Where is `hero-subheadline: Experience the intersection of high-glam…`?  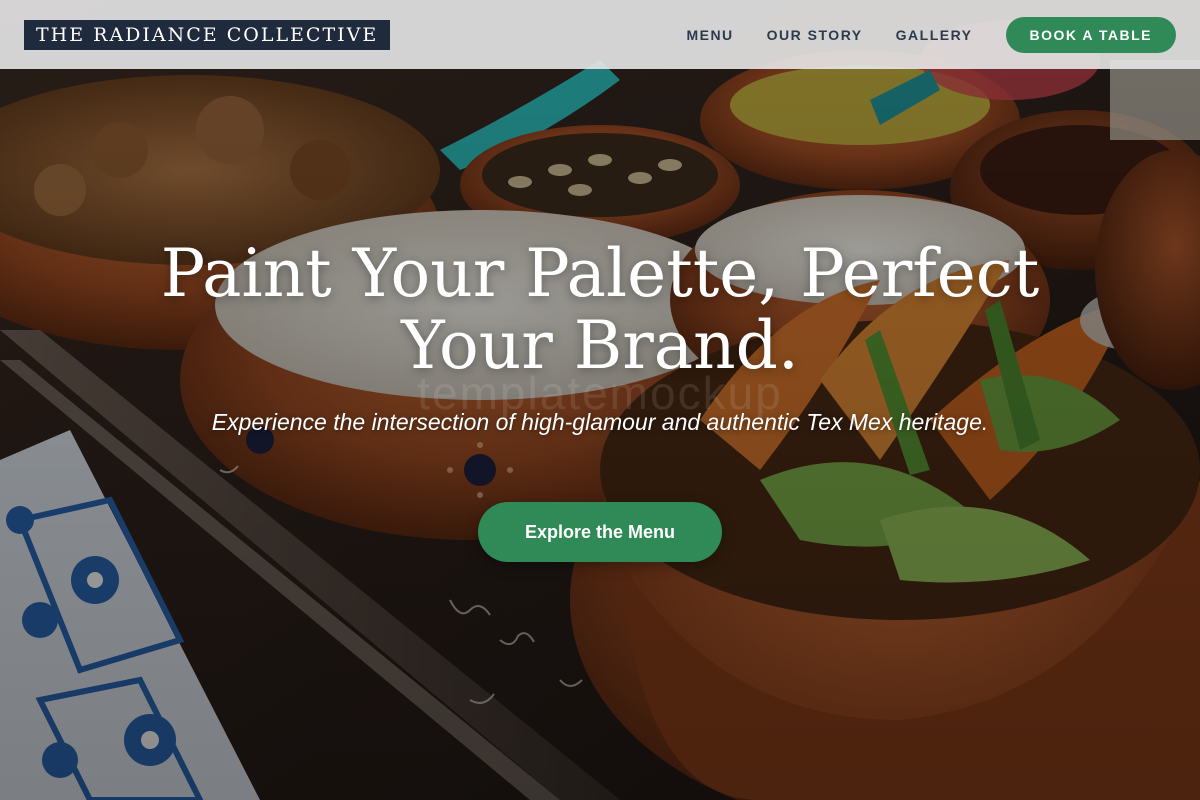
hero-subheadline: Experience the intersection of high-glam… is located at coordinates (600, 422).